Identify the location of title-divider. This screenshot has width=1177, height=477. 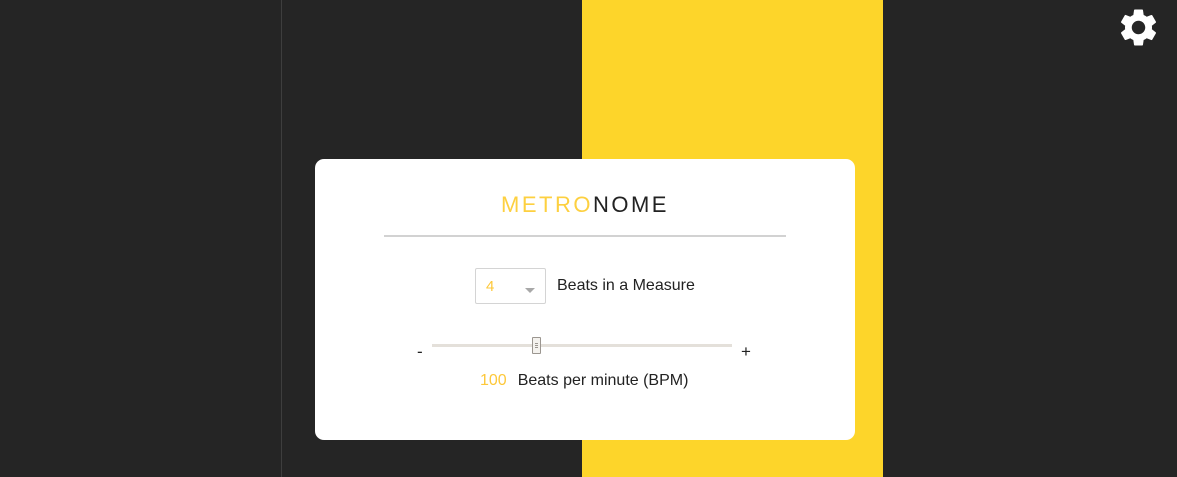
(585, 236).